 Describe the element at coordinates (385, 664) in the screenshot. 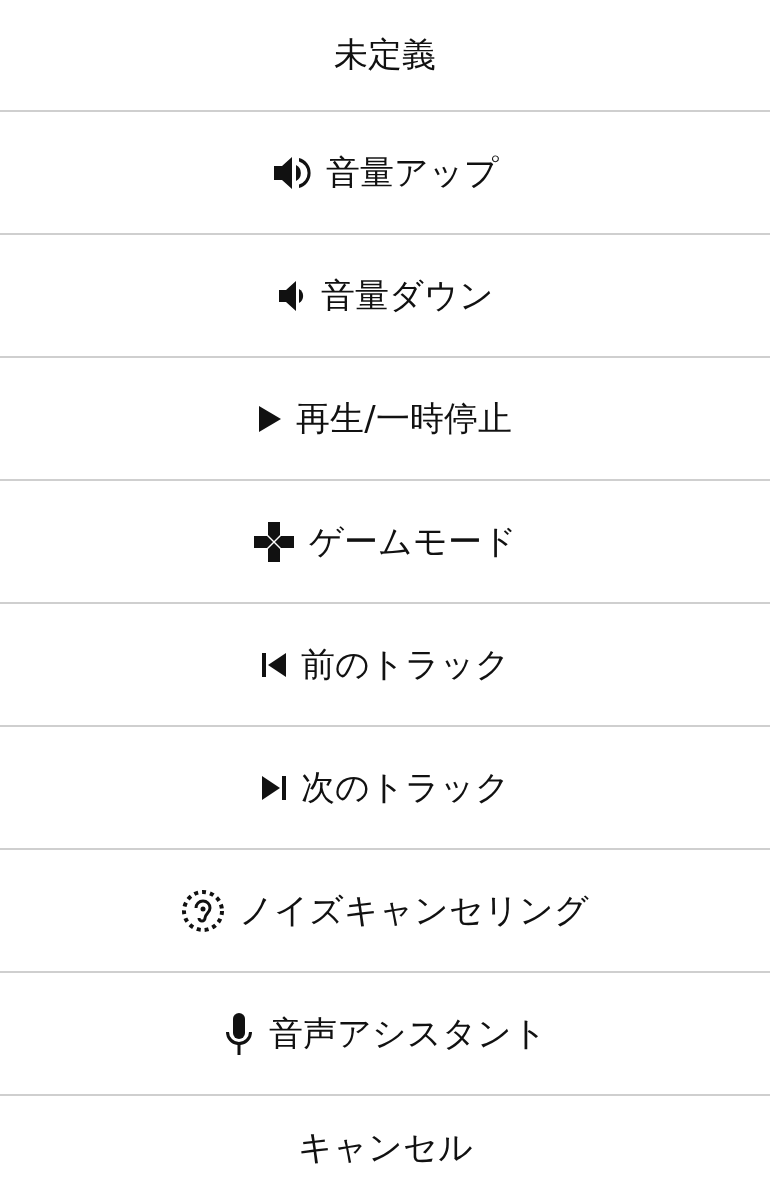

I see `menu-item: 前のトラック` at that location.